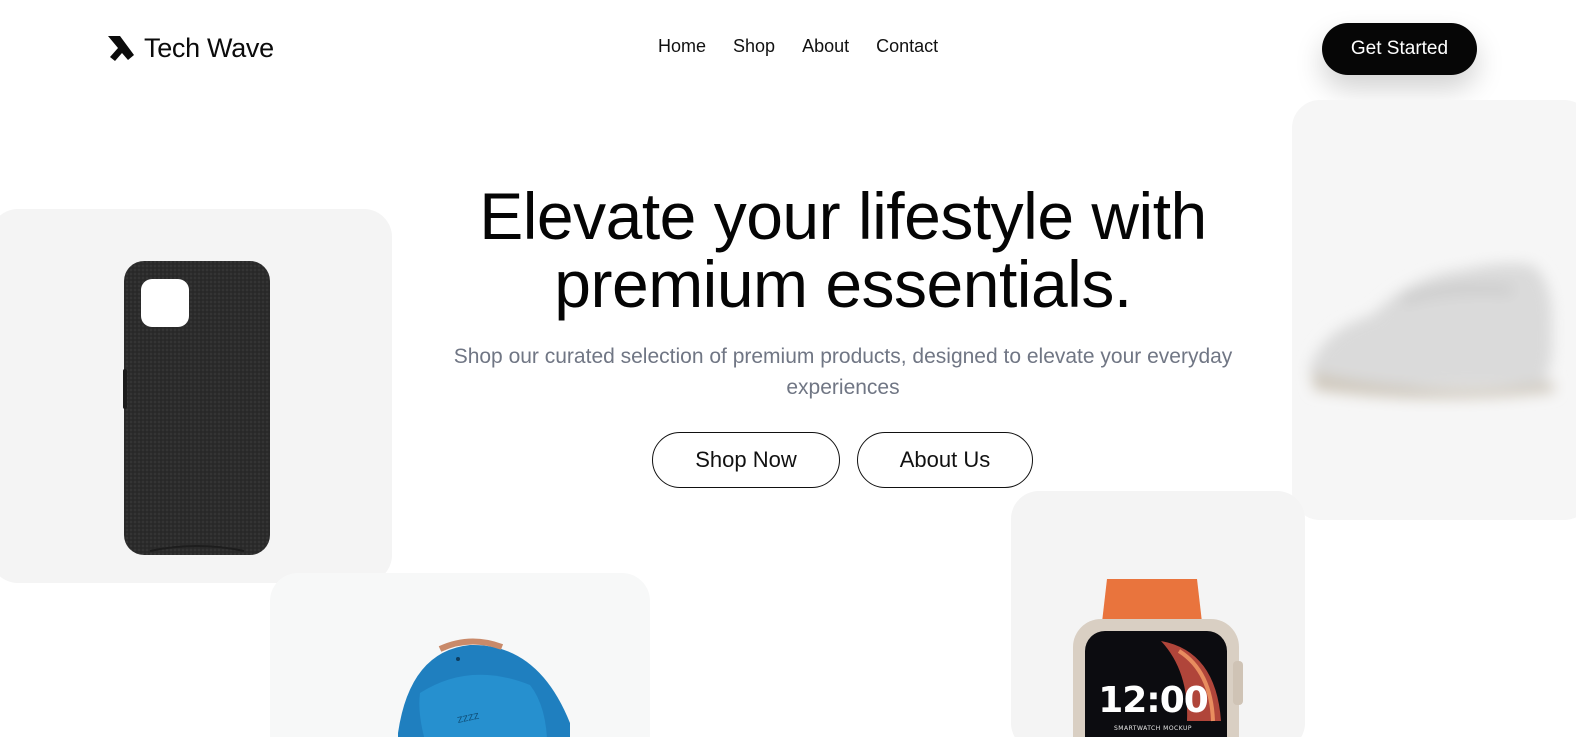 The image size is (1576, 737). What do you see at coordinates (209, 47) in the screenshot?
I see `brand-name: Tech Wave` at bounding box center [209, 47].